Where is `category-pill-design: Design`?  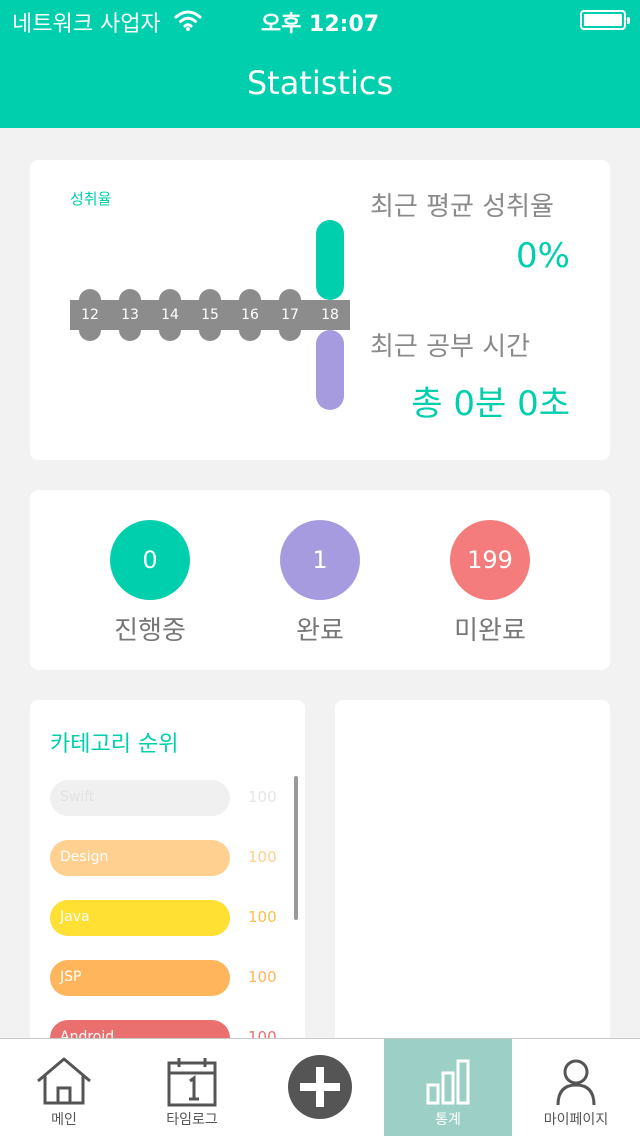
category-pill-design: Design is located at coordinates (140, 858).